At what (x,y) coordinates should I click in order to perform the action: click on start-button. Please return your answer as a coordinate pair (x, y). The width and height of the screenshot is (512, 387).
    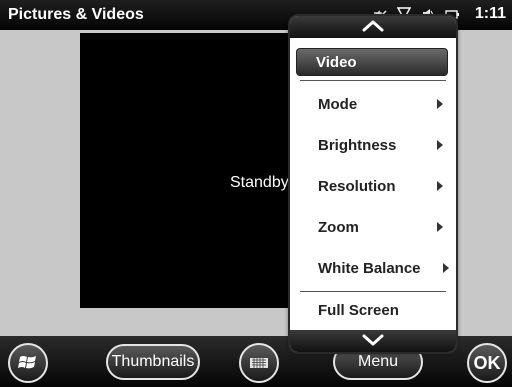
    Looking at the image, I should click on (28, 363).